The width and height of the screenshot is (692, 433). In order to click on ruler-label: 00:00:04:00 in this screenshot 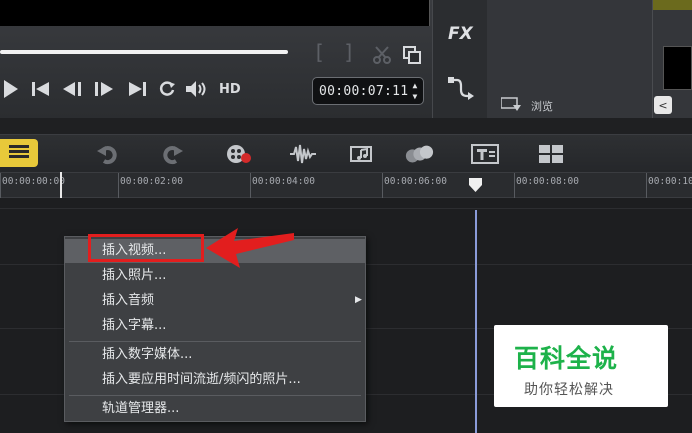, I will do `click(283, 181)`.